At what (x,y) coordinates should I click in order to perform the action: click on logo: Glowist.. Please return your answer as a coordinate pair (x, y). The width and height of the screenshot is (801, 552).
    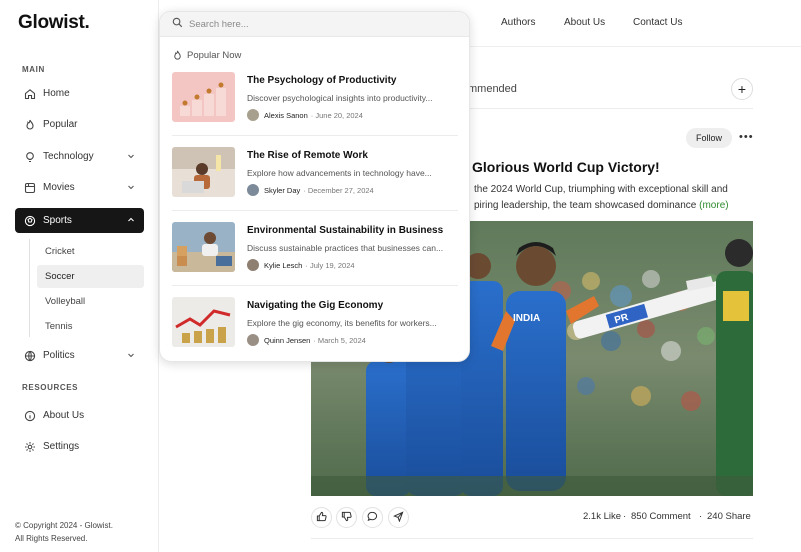
    Looking at the image, I should click on (54, 23).